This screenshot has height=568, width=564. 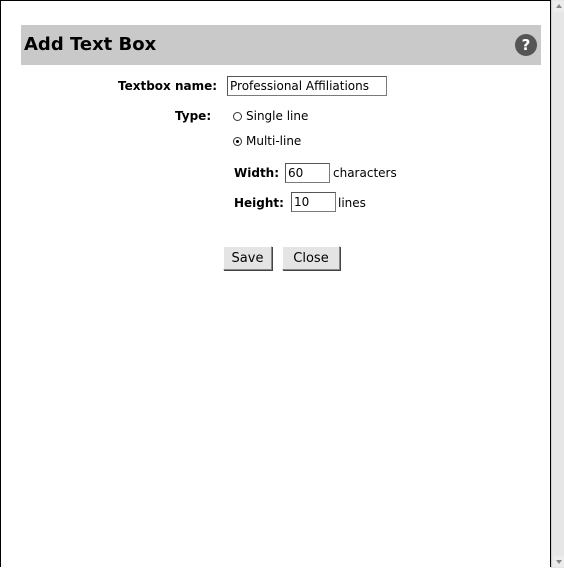 What do you see at coordinates (281, 45) in the screenshot?
I see `dialog-header: Add Text Box ?` at bounding box center [281, 45].